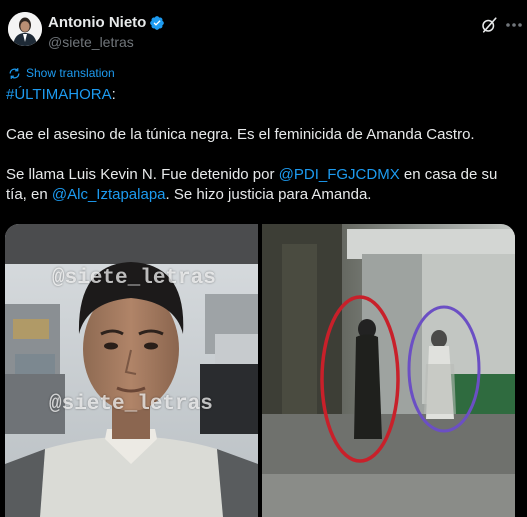 The height and width of the screenshot is (517, 527). I want to click on verified-badge-icon, so click(157, 22).